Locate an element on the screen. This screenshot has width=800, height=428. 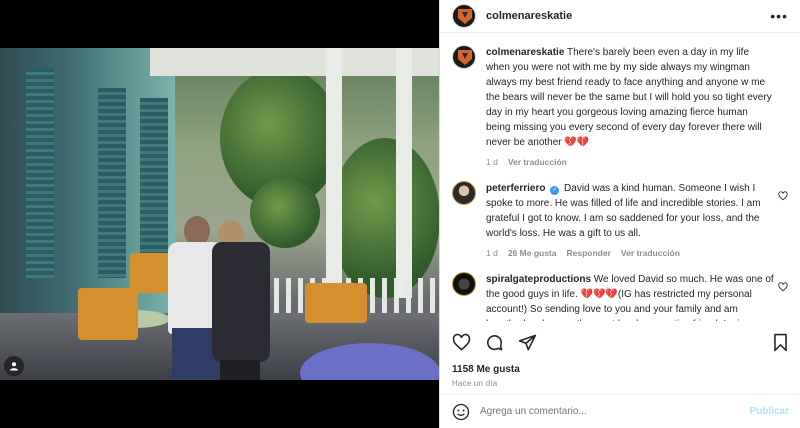
photo-person is located at coordinates (241, 300).